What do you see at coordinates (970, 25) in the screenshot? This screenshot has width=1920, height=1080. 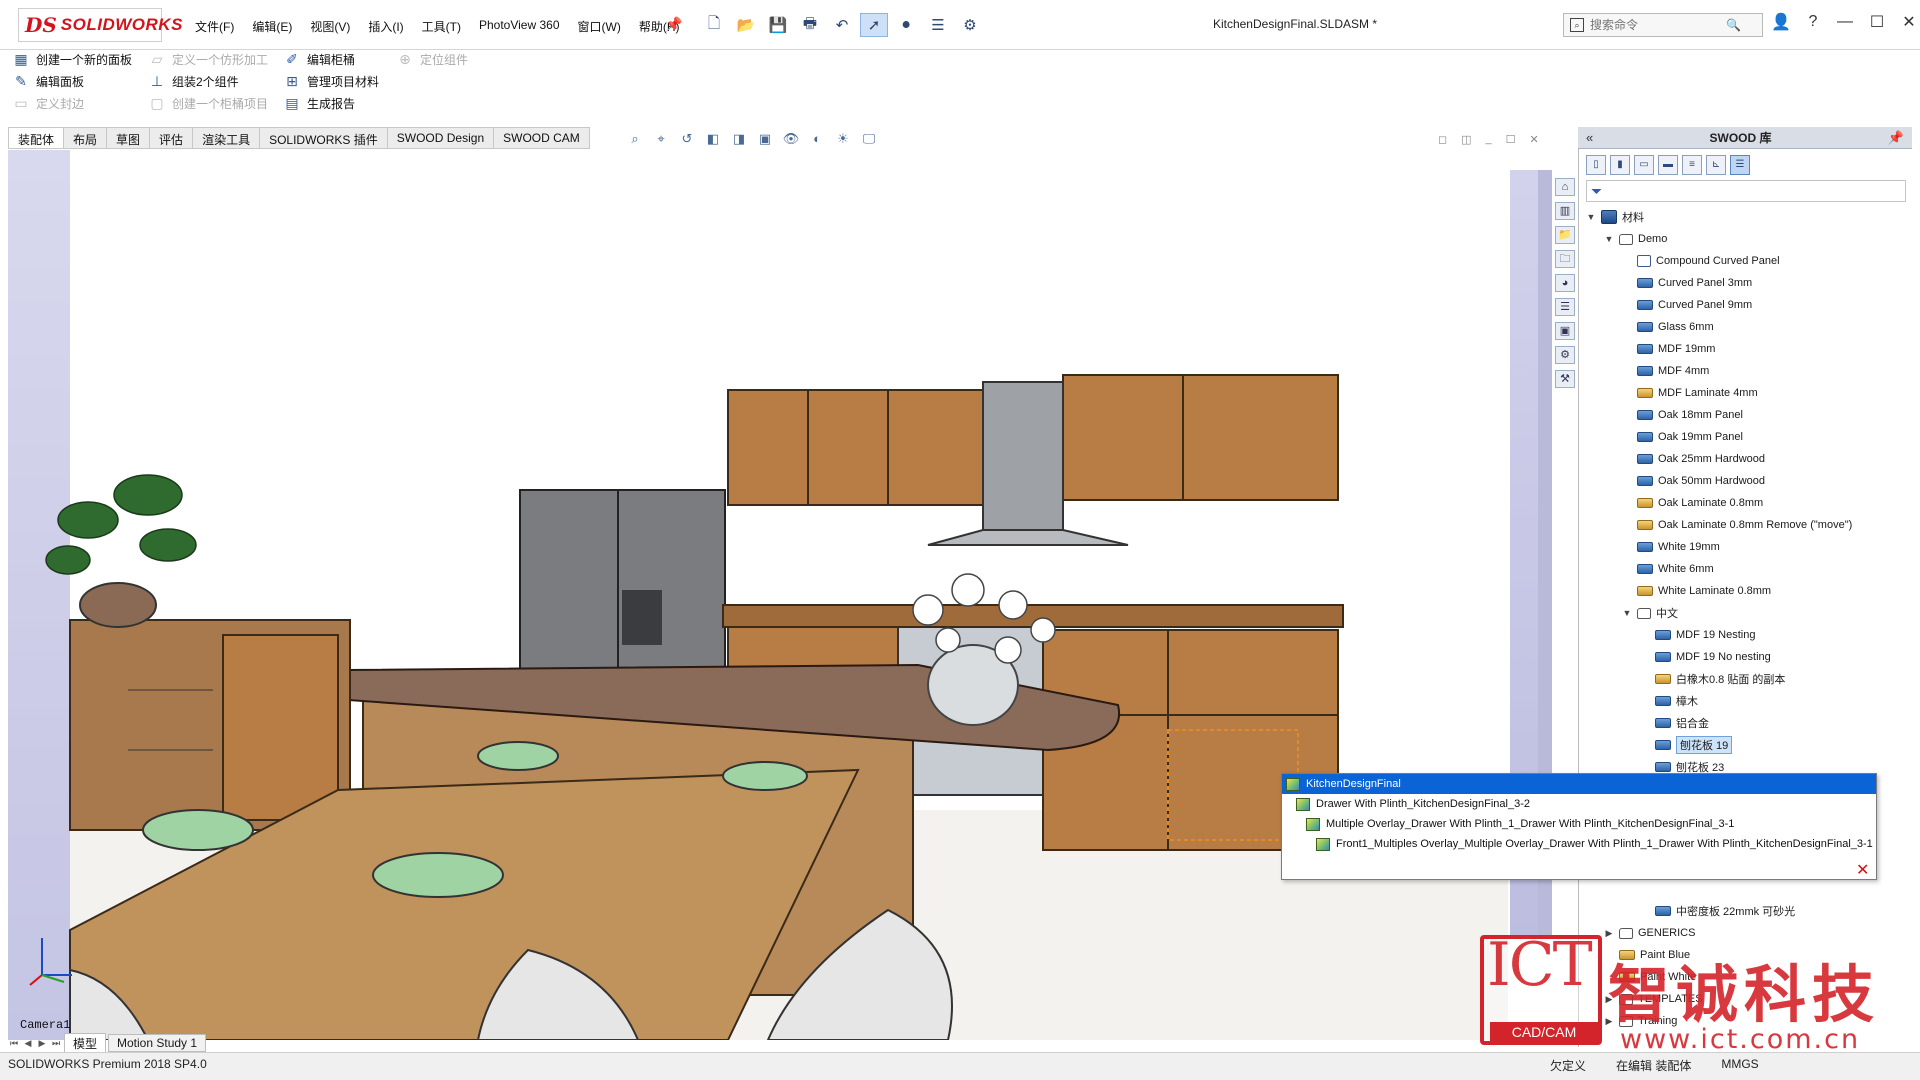 I see `options-icon: ⚙` at bounding box center [970, 25].